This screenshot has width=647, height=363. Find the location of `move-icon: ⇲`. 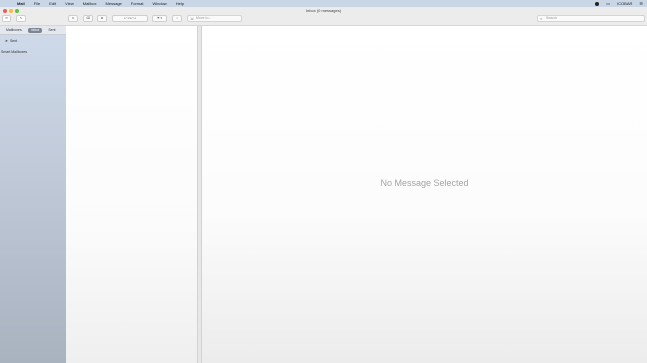

move-icon: ⇲ is located at coordinates (192, 18).